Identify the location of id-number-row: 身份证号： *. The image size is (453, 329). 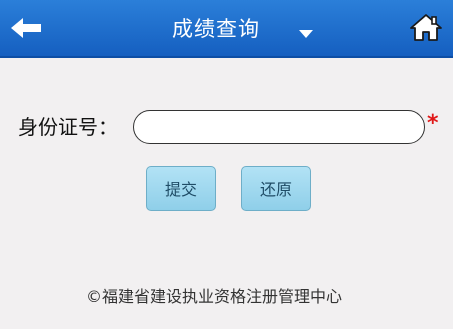
(233, 127).